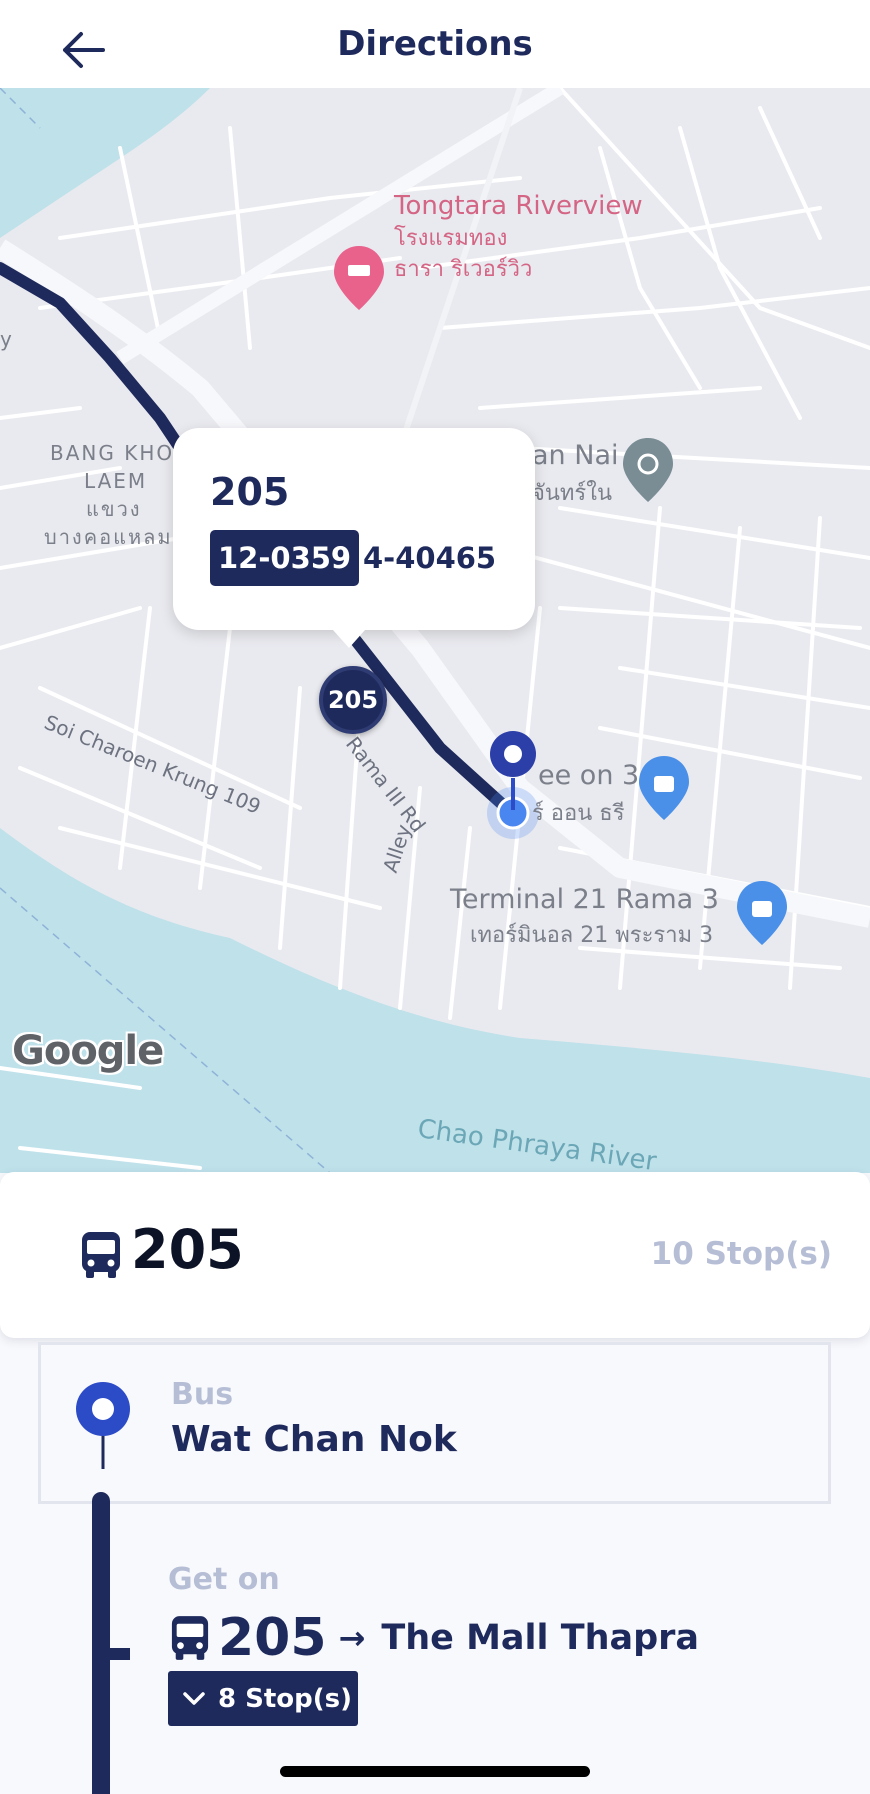 The height and width of the screenshot is (1794, 870). I want to click on chevron-down-icon, so click(194, 1698).